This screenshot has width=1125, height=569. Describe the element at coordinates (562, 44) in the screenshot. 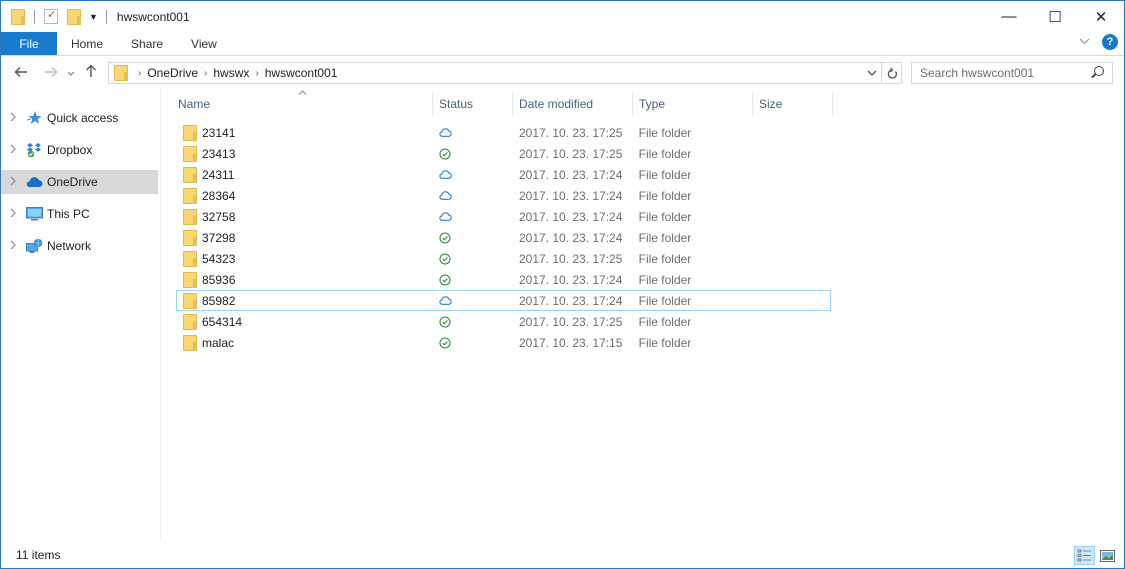

I see `ribbon-tabs: File Home Share View ?` at that location.